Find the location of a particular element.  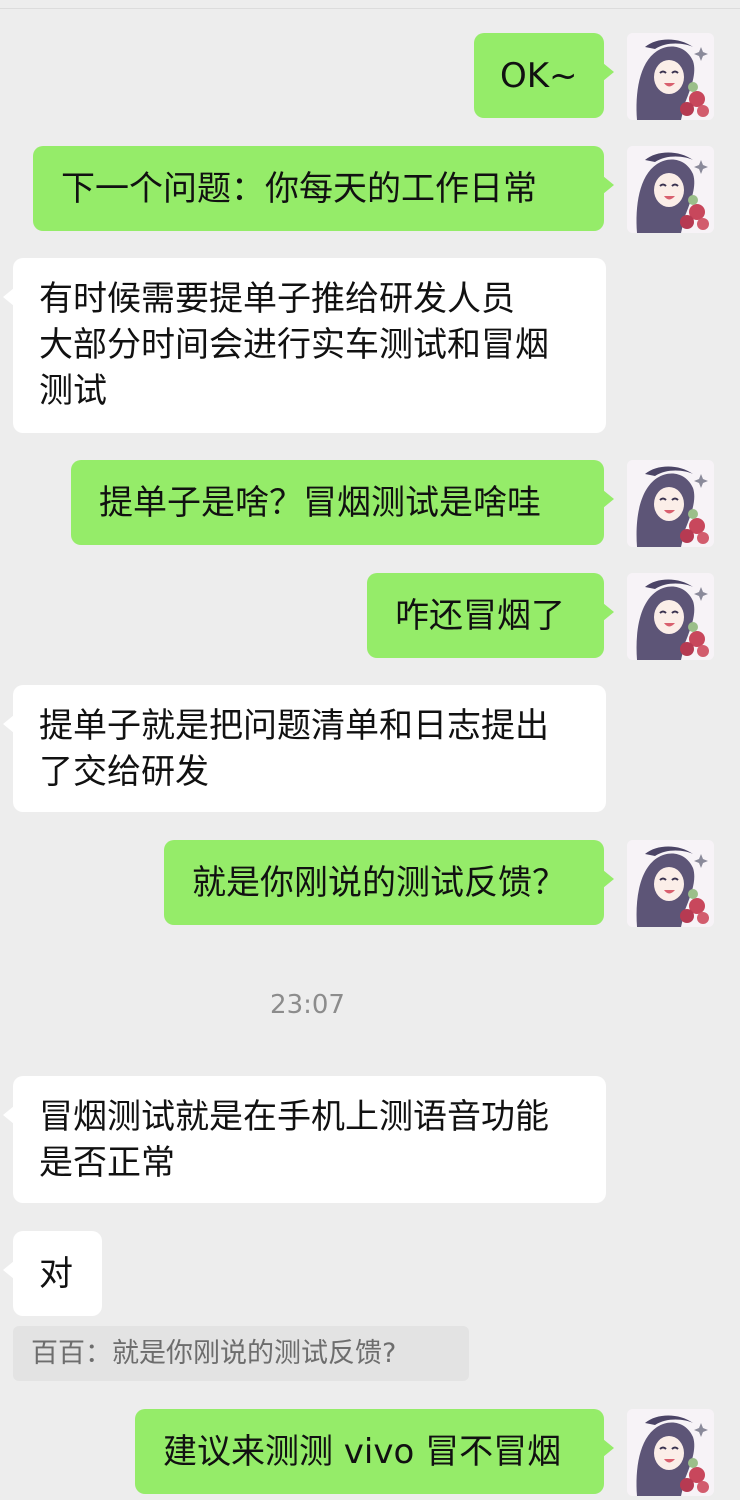

incoming-message-bubble: 有时候需要提单子推给研发人员 大部分时间会进行实车测试和冒烟 测试 is located at coordinates (304, 345).